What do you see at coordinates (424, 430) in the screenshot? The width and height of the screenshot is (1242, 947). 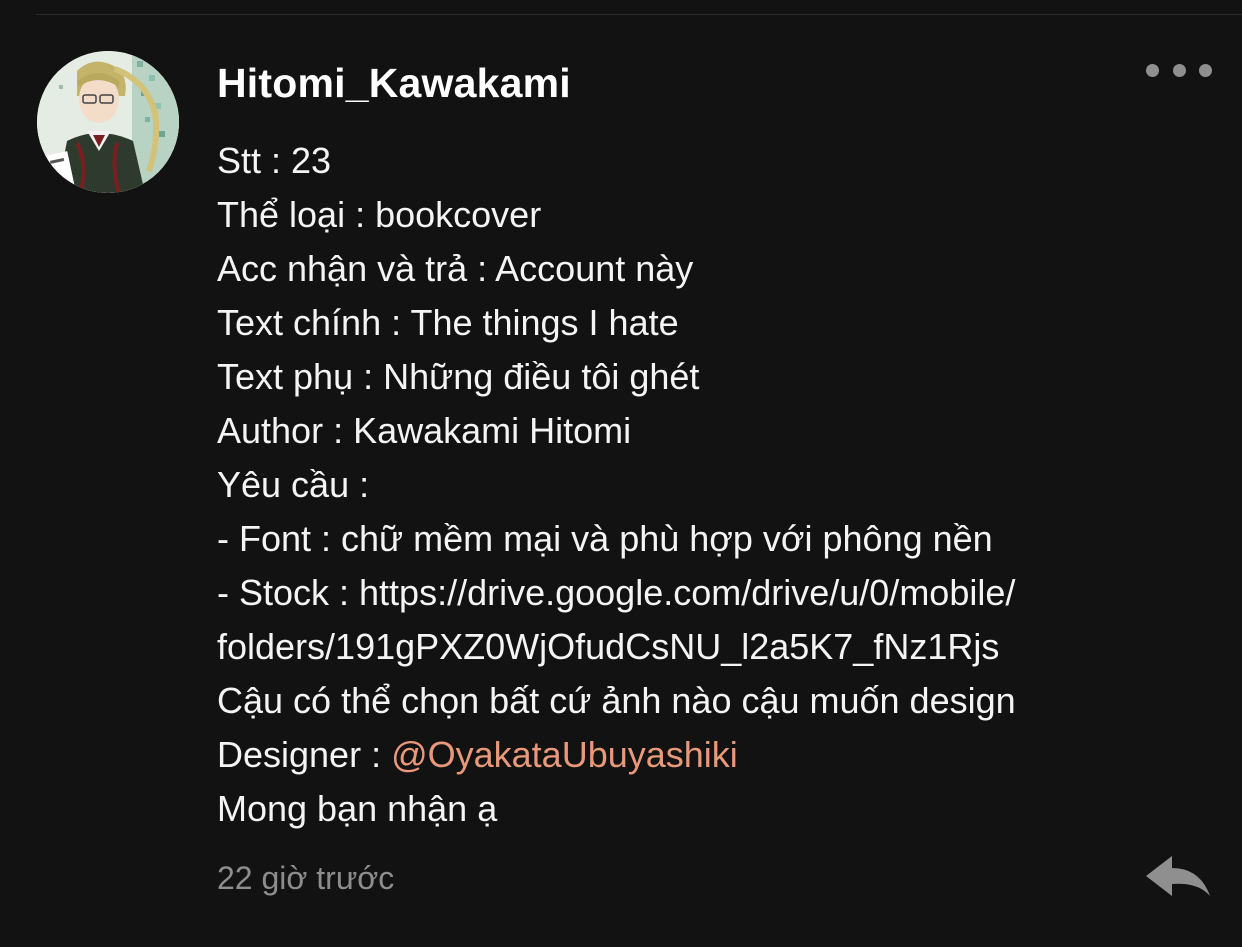 I see `comment-line: Author : Kawakami Hitomi` at bounding box center [424, 430].